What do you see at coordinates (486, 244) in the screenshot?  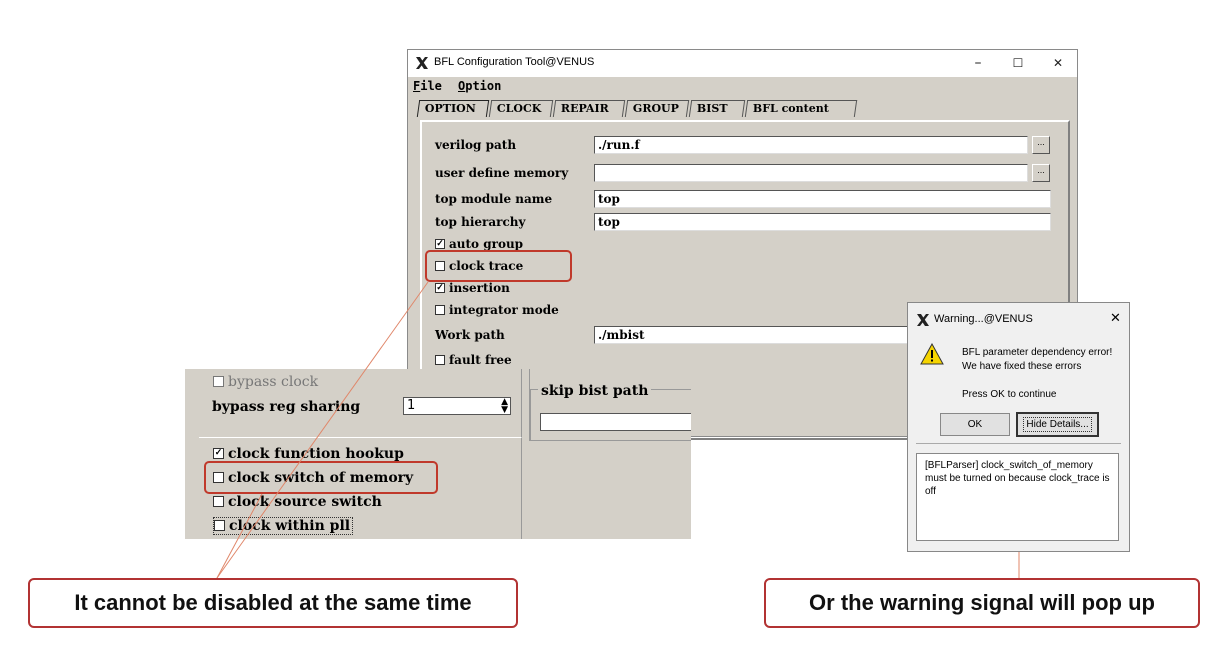 I see `auto-group-label: auto group` at bounding box center [486, 244].